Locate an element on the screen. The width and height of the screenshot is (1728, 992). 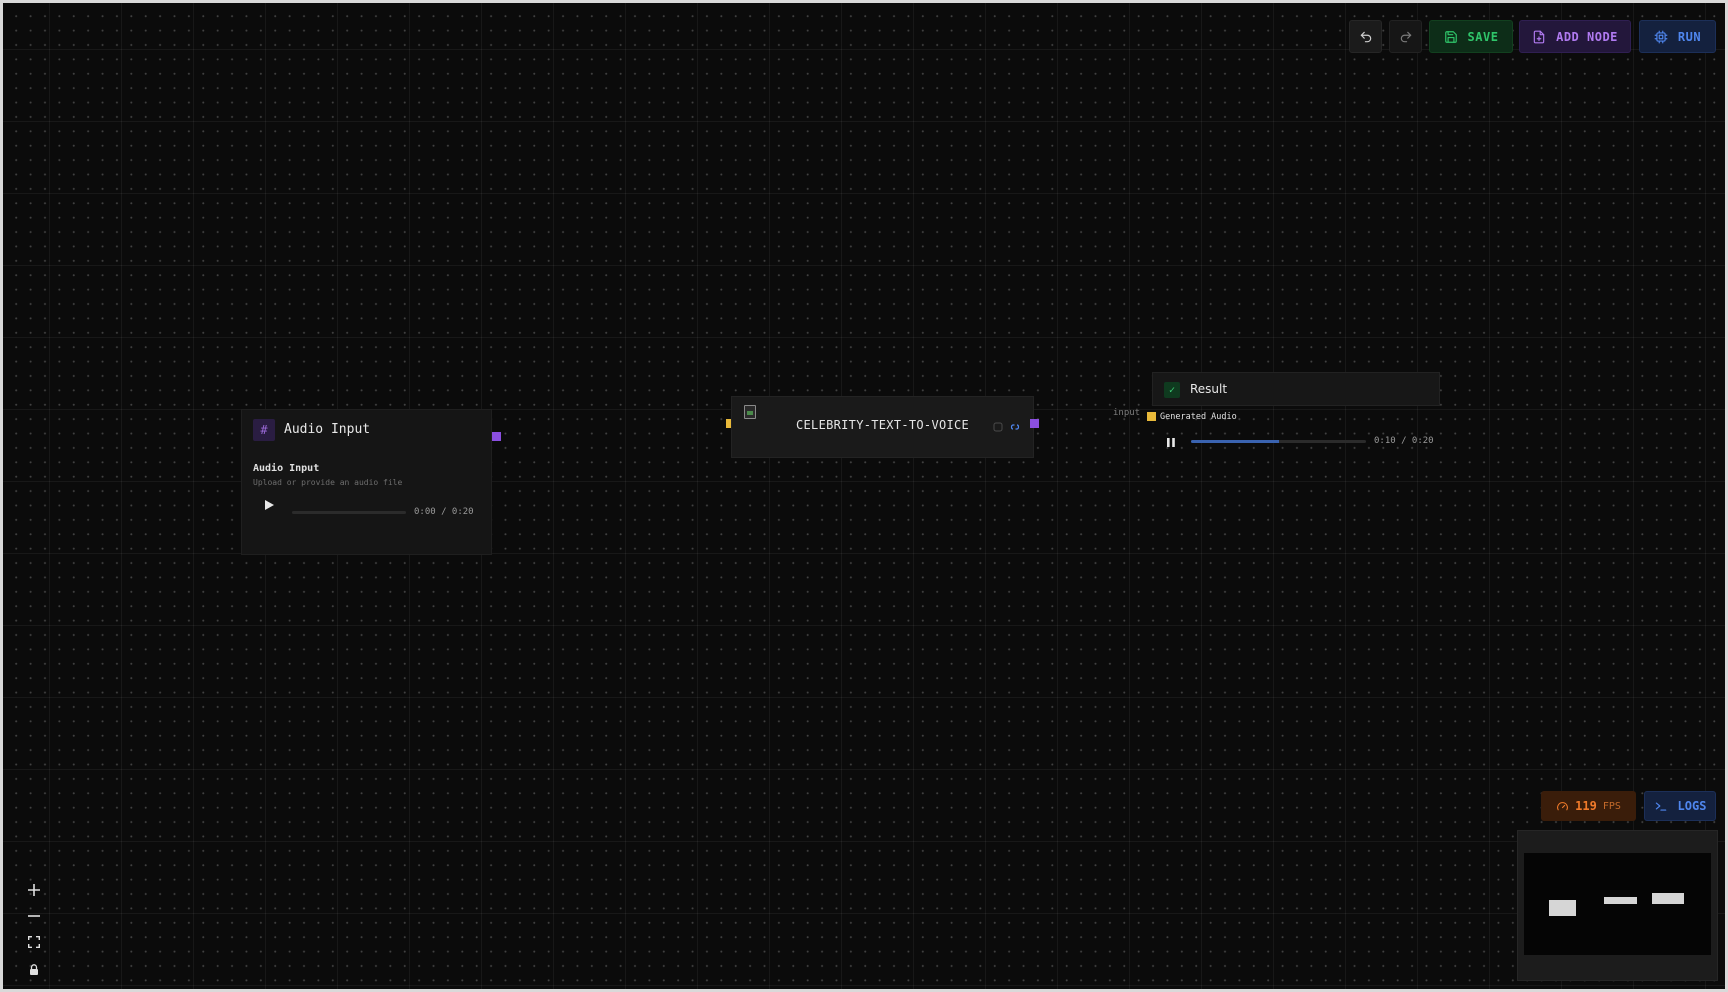
run-button: RUN is located at coordinates (1677, 36).